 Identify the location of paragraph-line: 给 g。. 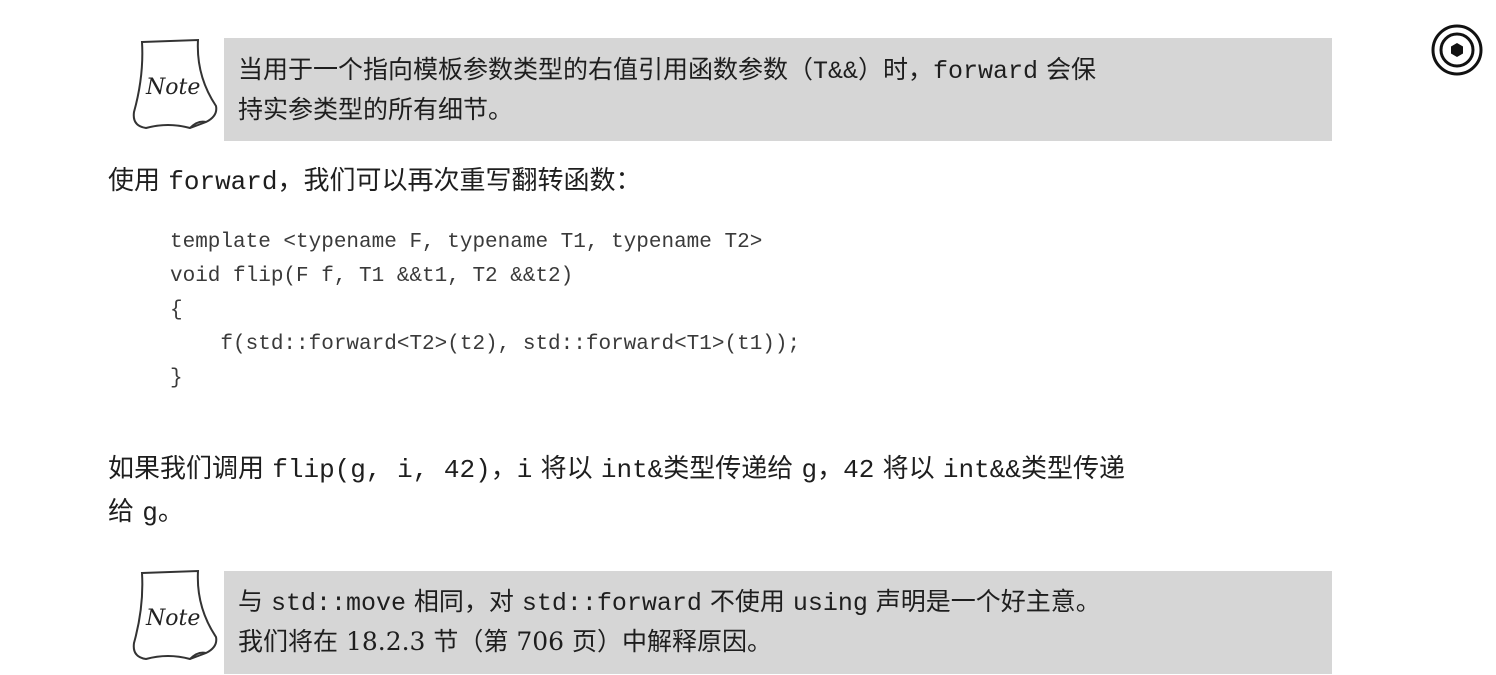
(146, 512).